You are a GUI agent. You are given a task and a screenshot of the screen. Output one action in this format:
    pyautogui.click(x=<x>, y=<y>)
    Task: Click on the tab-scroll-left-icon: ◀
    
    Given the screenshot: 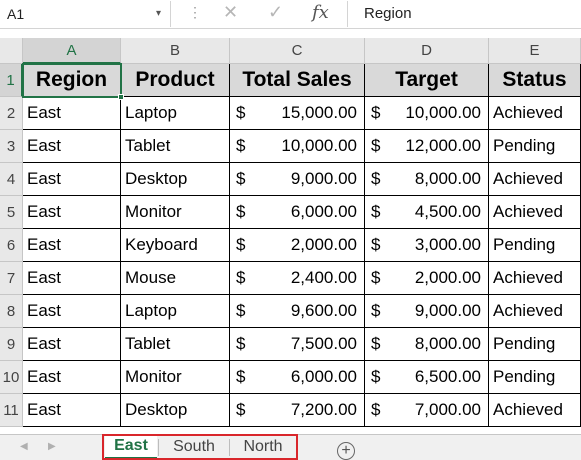 What is the action you would take?
    pyautogui.click(x=24, y=446)
    